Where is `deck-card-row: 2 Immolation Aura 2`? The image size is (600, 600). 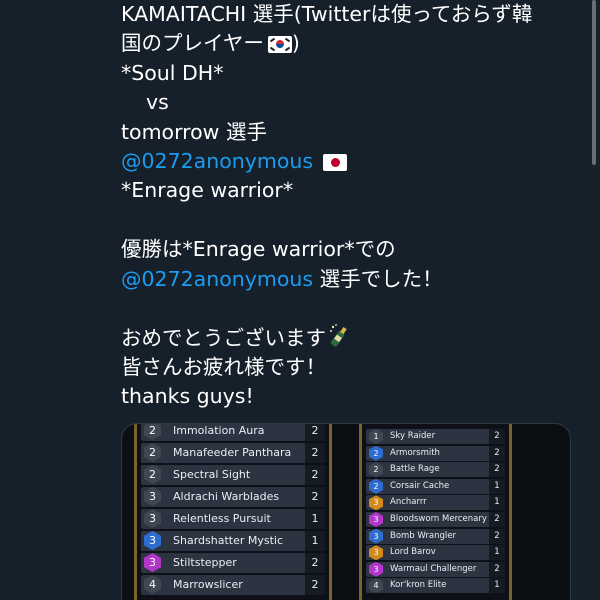
deck-card-row: 2 Immolation Aura 2 is located at coordinates (233, 432).